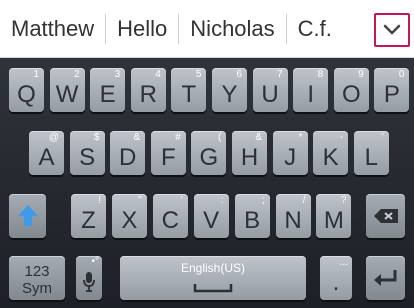  Describe the element at coordinates (88, 220) in the screenshot. I see `key-label: Z` at that location.